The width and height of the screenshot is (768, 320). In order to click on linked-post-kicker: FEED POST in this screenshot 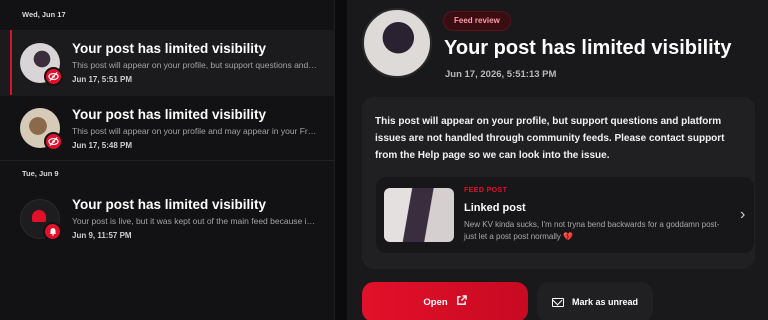, I will do `click(486, 190)`.